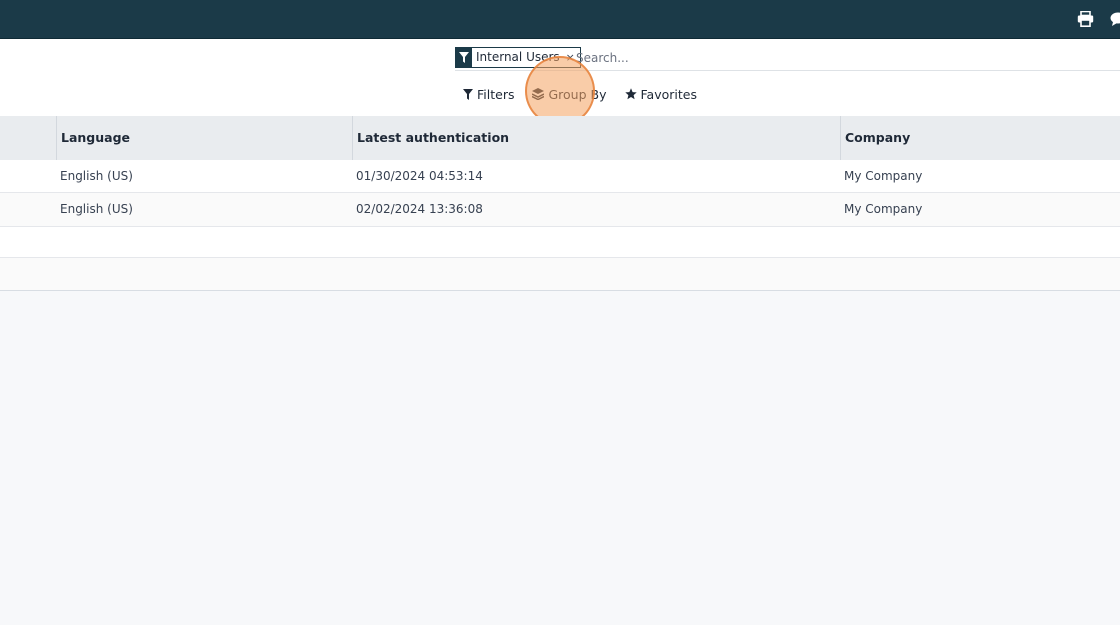 This screenshot has width=1120, height=625. What do you see at coordinates (836, 57) in the screenshot?
I see `search-input` at bounding box center [836, 57].